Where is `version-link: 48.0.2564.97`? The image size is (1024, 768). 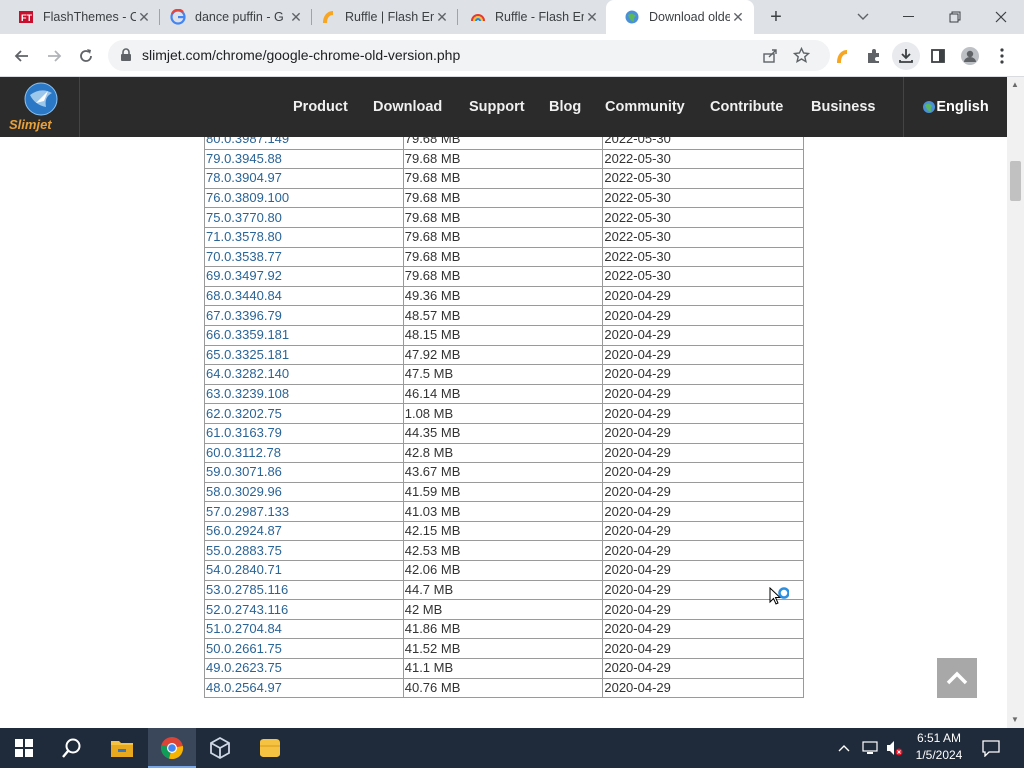 version-link: 48.0.2564.97 is located at coordinates (304, 688).